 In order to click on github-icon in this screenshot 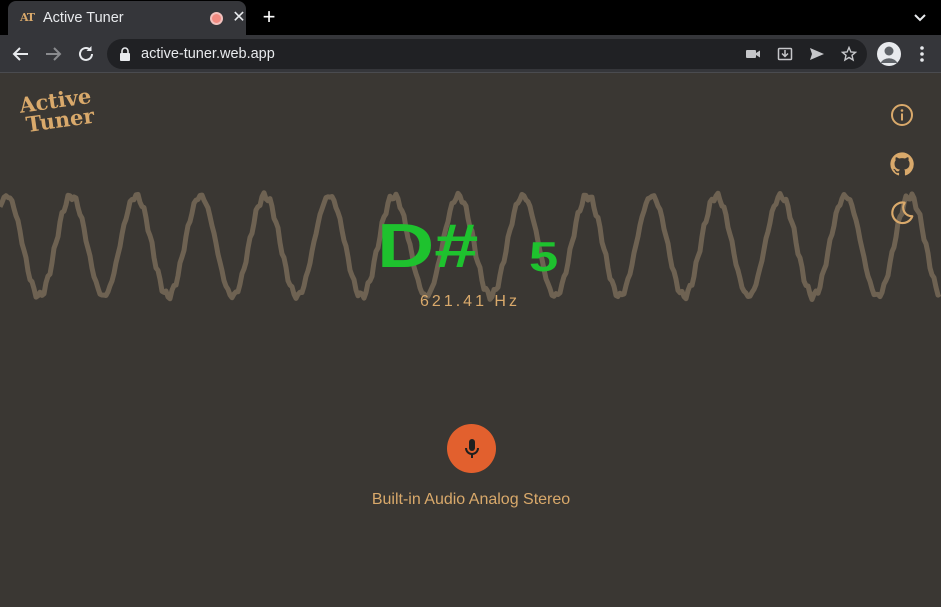, I will do `click(902, 164)`.